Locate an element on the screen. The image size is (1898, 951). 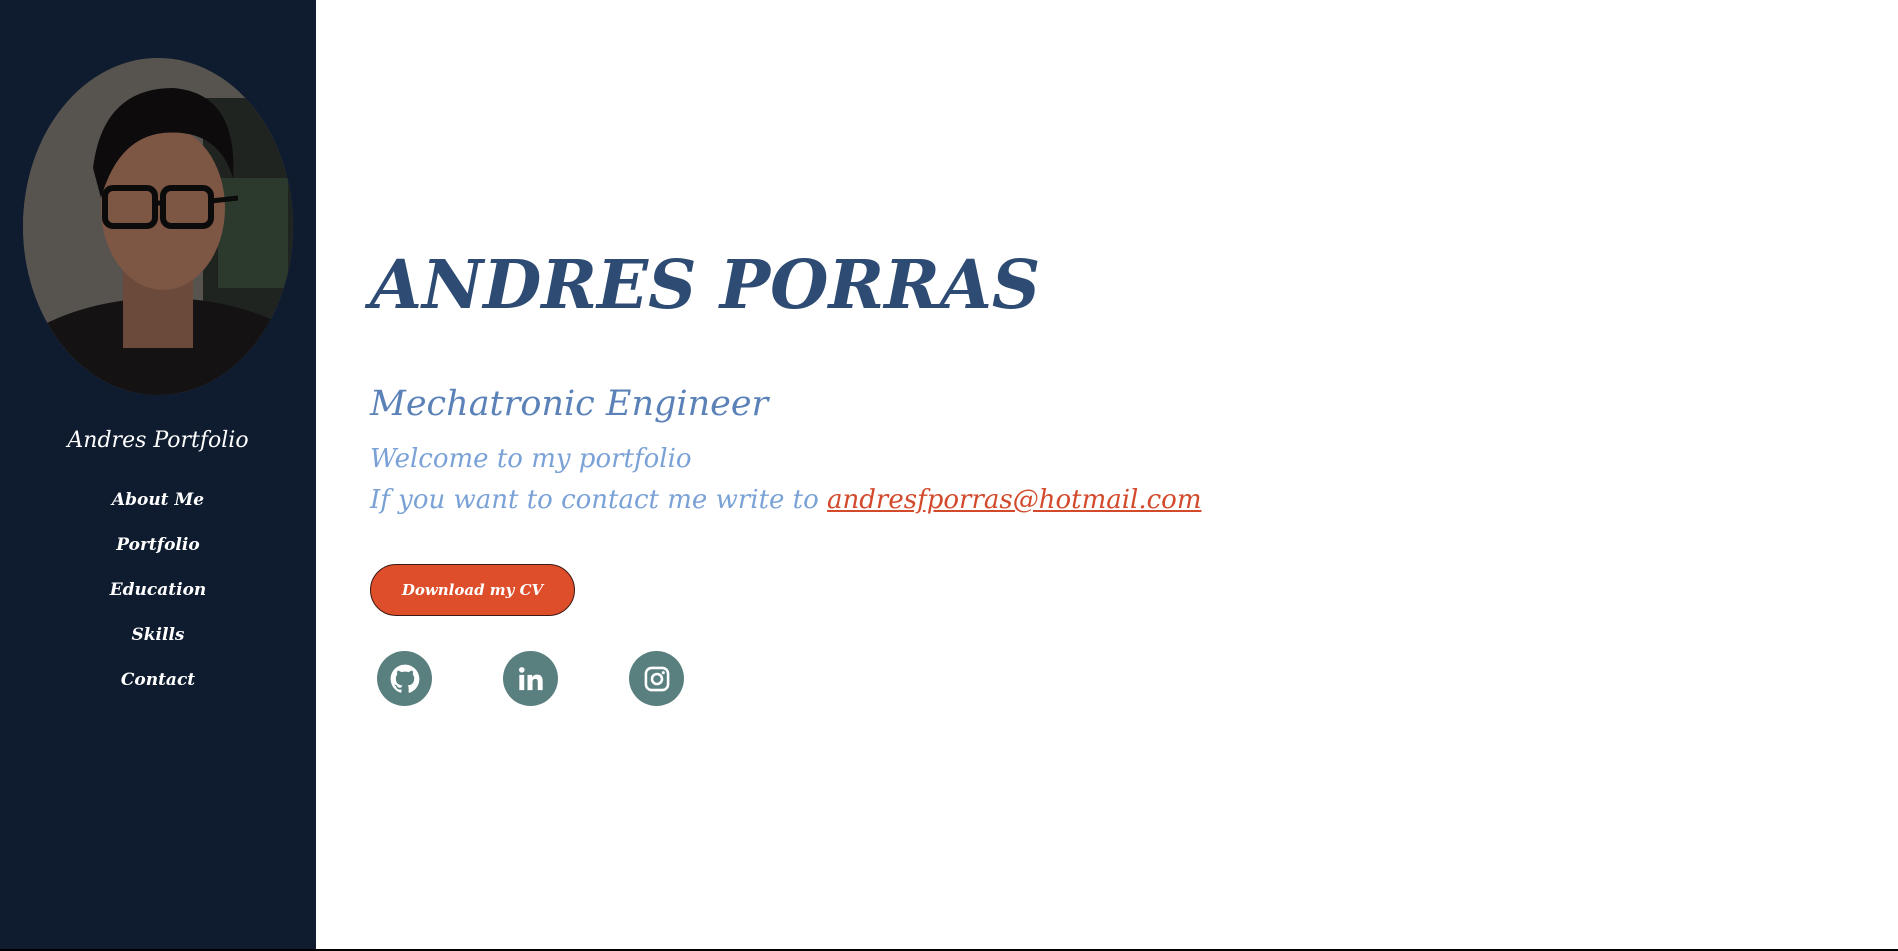
hero-role: Mechatronic Engineer is located at coordinates (569, 404).